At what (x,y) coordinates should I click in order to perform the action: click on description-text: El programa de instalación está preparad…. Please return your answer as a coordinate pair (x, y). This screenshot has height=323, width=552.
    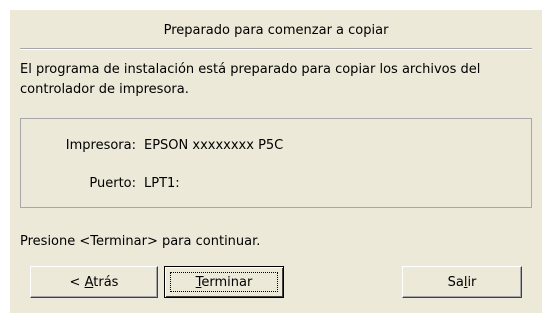
    Looking at the image, I should click on (250, 79).